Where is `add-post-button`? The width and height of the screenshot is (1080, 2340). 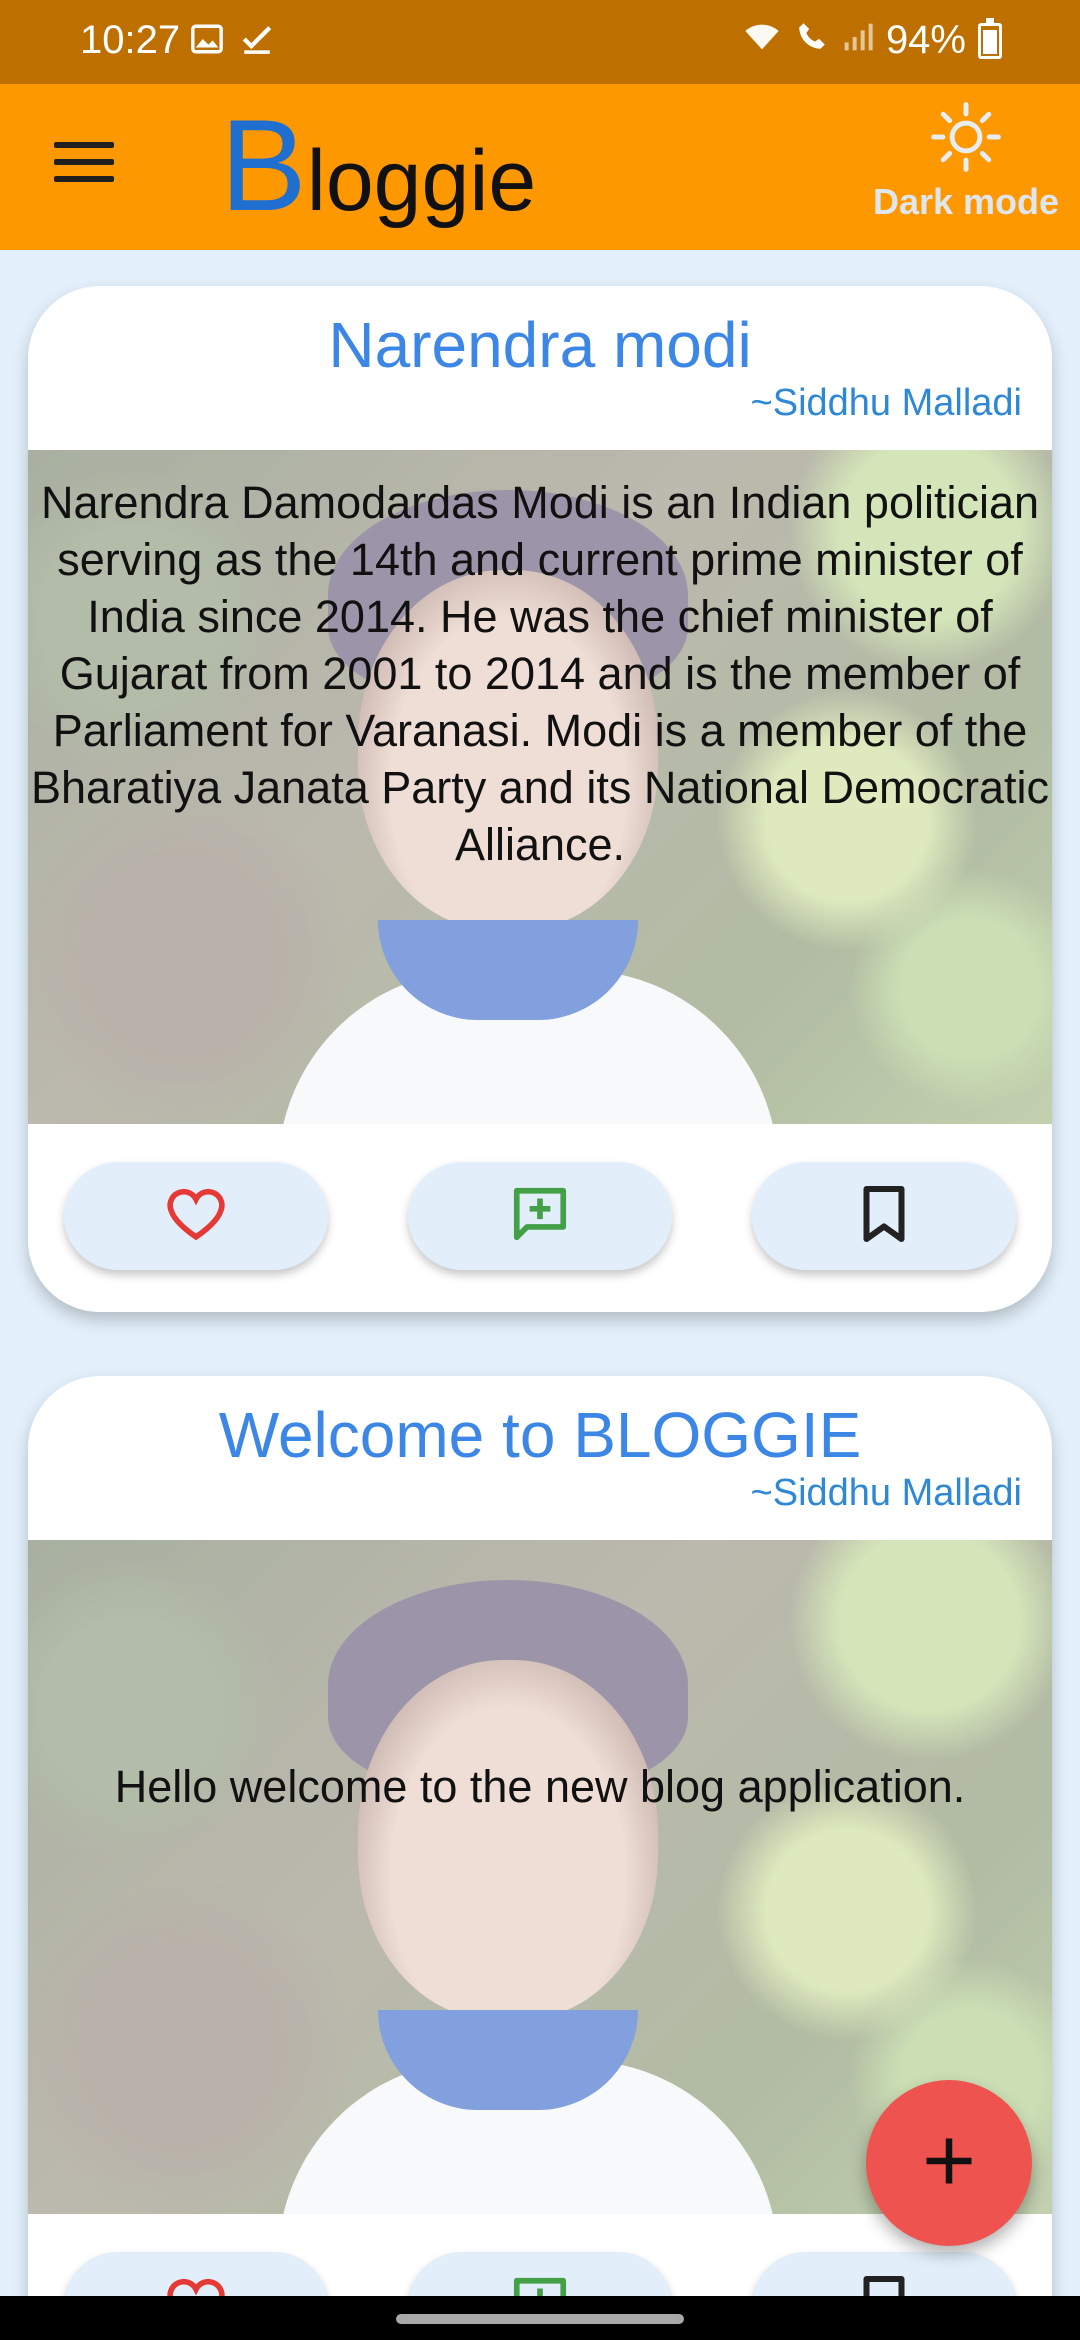
add-post-button is located at coordinates (949, 2163).